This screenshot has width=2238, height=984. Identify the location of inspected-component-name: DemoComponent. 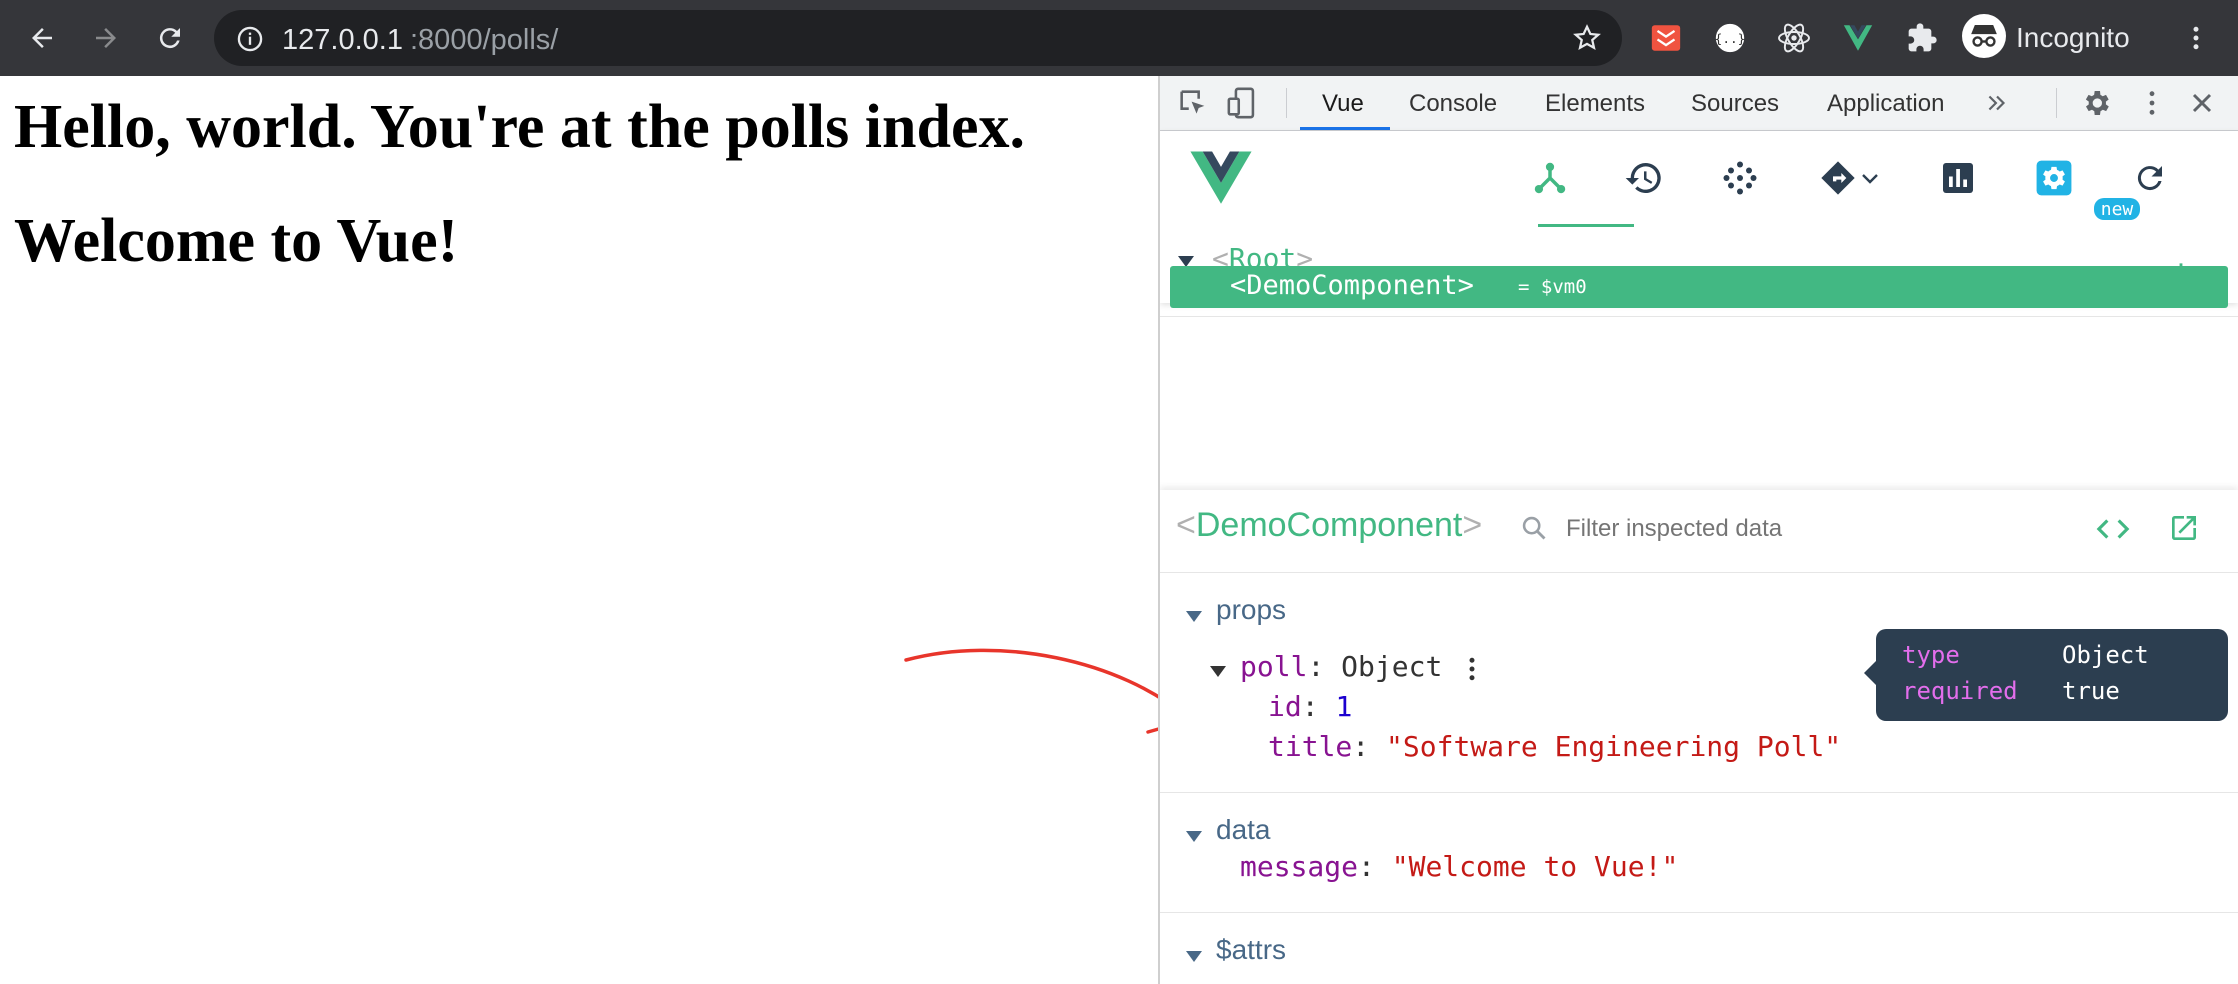
(1329, 525).